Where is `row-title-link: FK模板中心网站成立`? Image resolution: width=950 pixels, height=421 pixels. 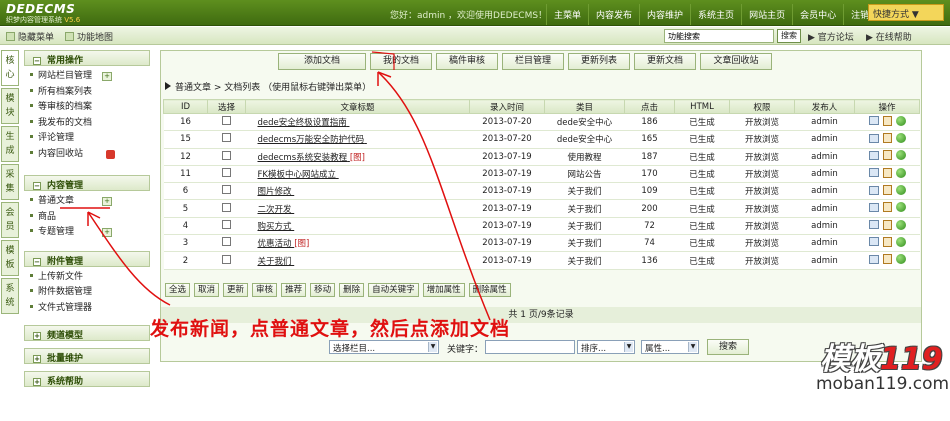
row-title-link: FK模板中心网站成立 is located at coordinates (297, 175).